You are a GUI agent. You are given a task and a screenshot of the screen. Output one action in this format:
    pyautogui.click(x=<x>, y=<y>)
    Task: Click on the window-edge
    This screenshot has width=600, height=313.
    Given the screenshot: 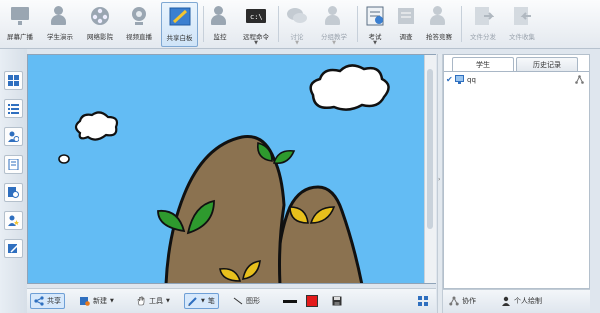 What is the action you would take?
    pyautogui.click(x=595, y=181)
    